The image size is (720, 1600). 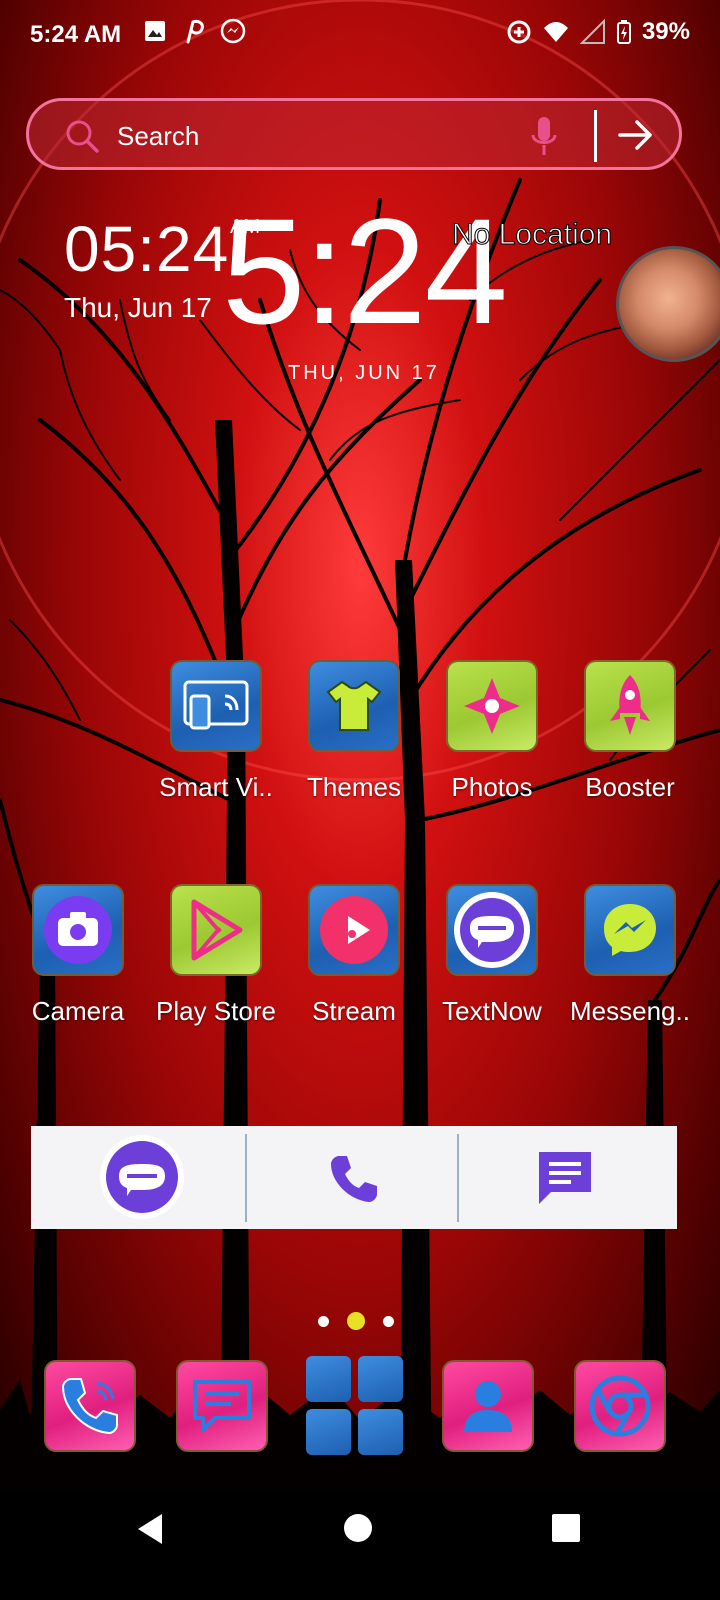 I want to click on recents-icon, so click(x=566, y=1528).